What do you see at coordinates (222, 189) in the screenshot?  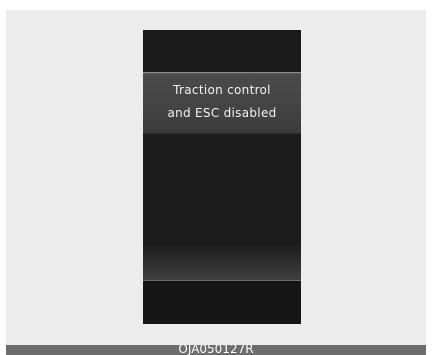 I see `display-body-area` at bounding box center [222, 189].